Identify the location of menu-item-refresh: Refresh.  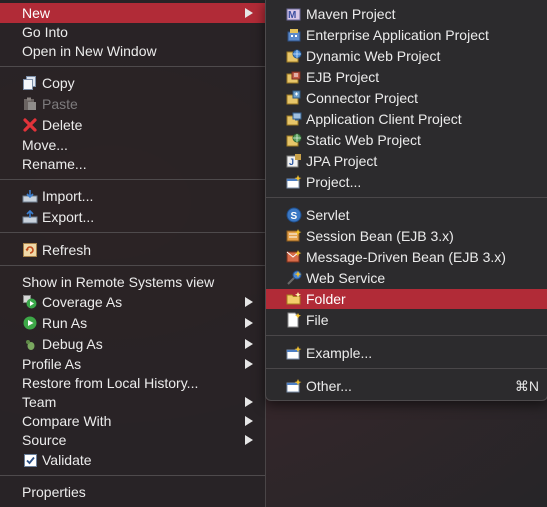
(132, 250).